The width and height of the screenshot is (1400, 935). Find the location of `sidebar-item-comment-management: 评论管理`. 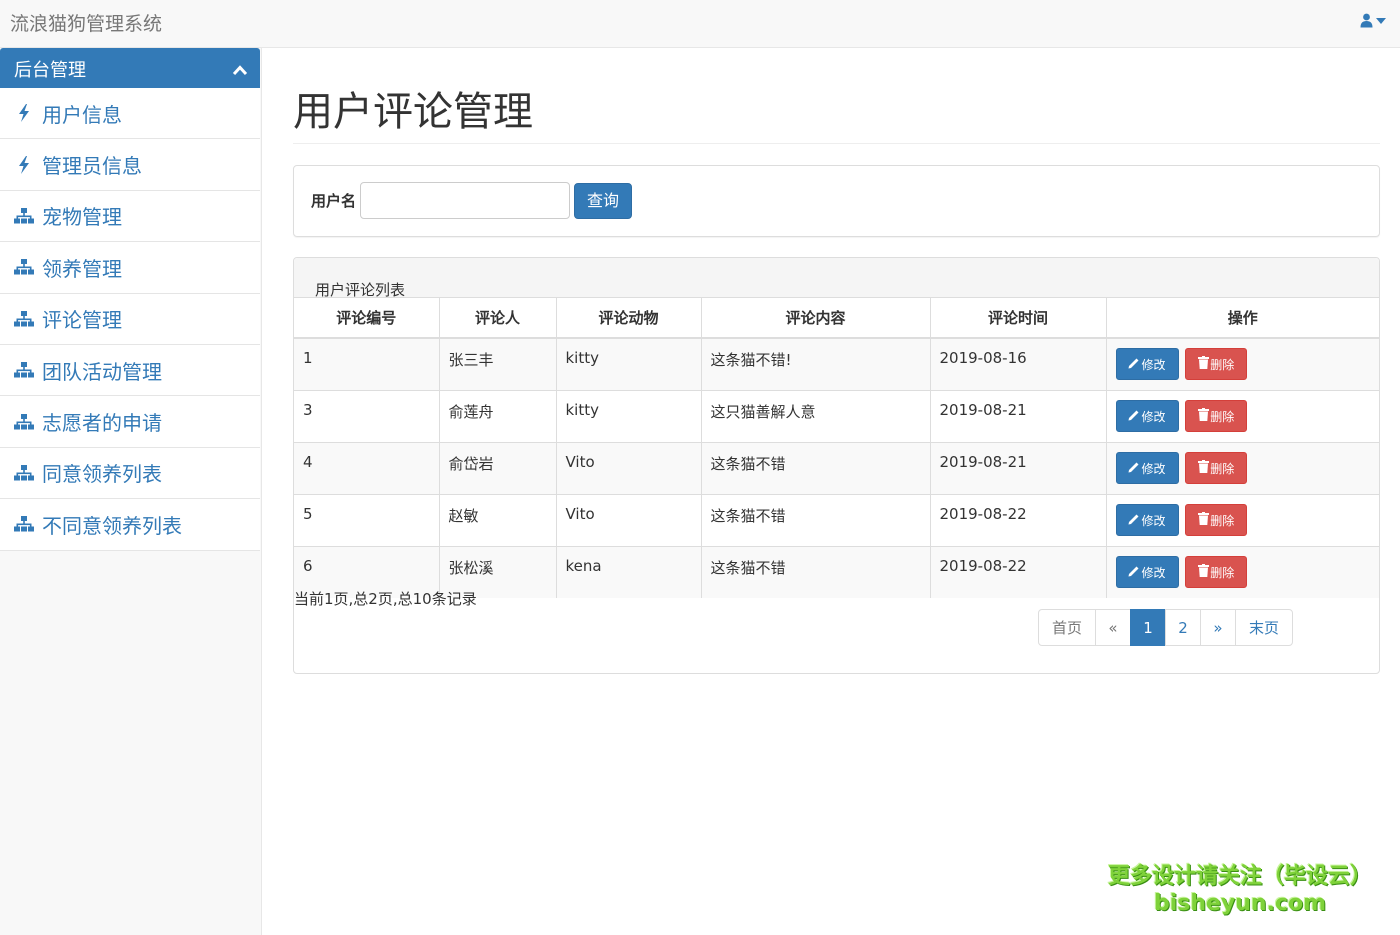

sidebar-item-comment-management: 评论管理 is located at coordinates (130, 319).